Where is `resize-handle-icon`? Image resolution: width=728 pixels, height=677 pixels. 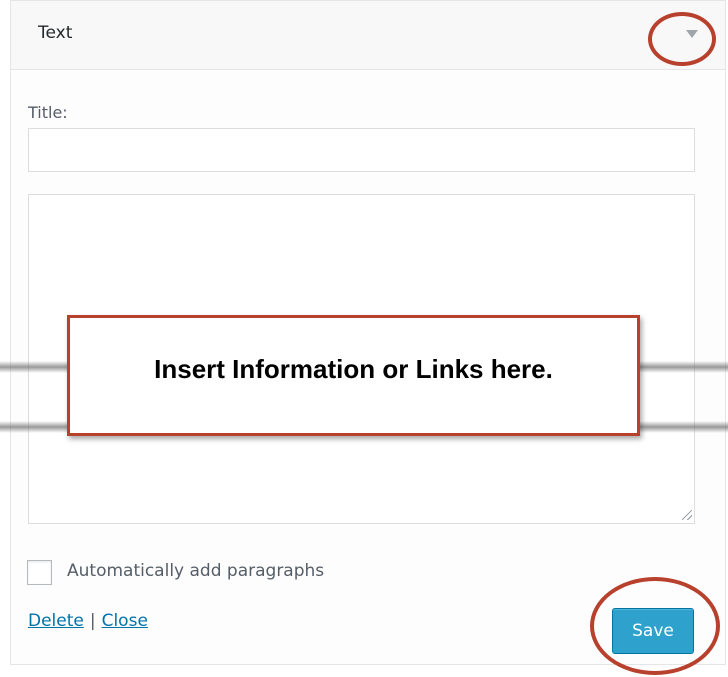 resize-handle-icon is located at coordinates (687, 515).